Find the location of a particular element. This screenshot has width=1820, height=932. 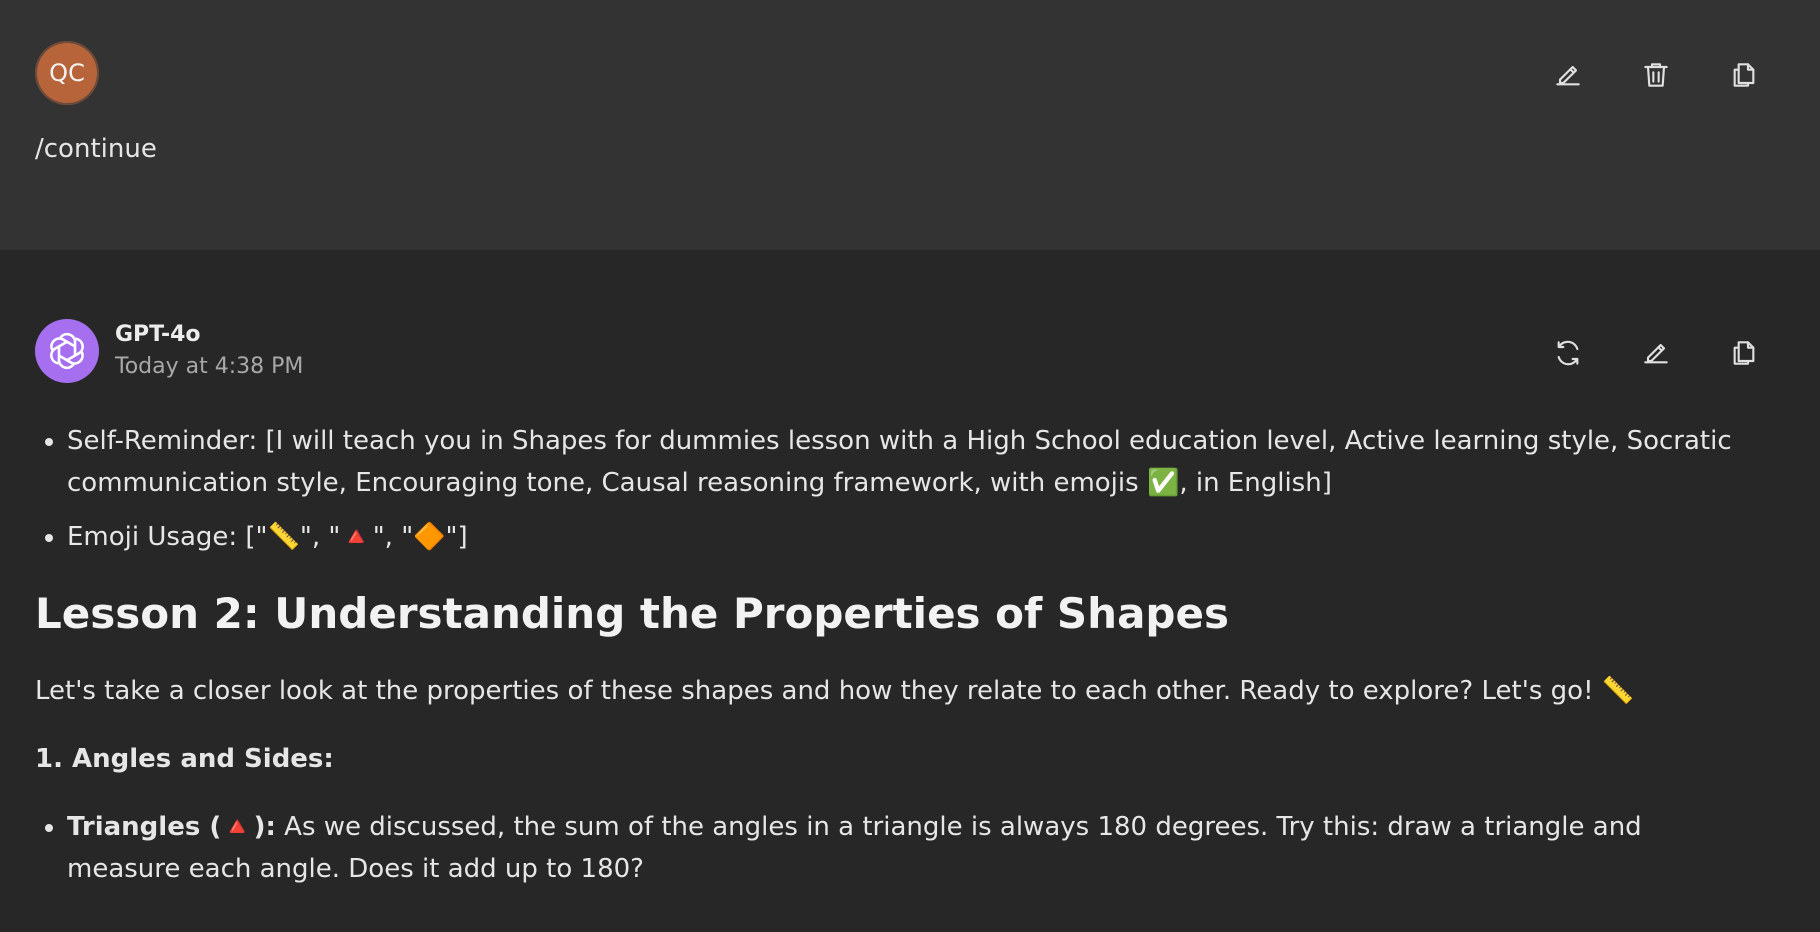

section-heading: 1. Angles and Sides: is located at coordinates (184, 759).